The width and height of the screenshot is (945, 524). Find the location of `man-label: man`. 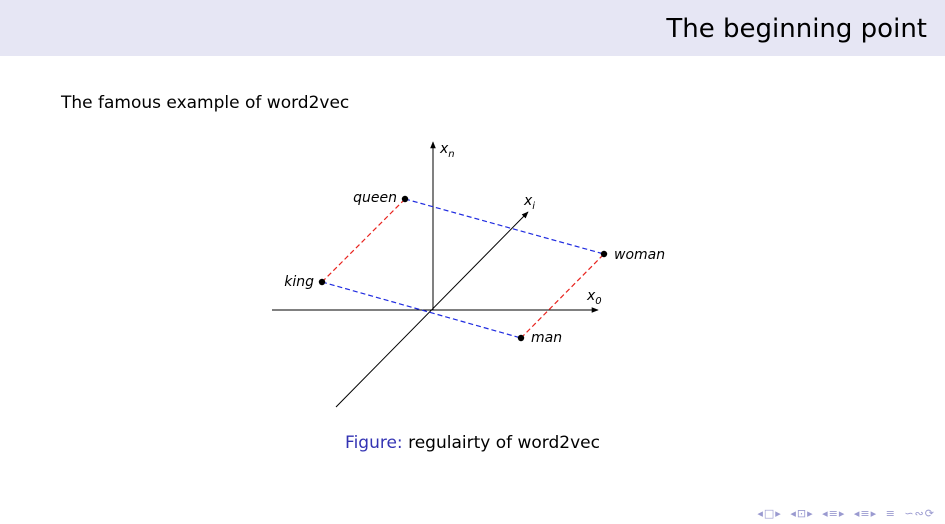

man-label: man is located at coordinates (546, 338).